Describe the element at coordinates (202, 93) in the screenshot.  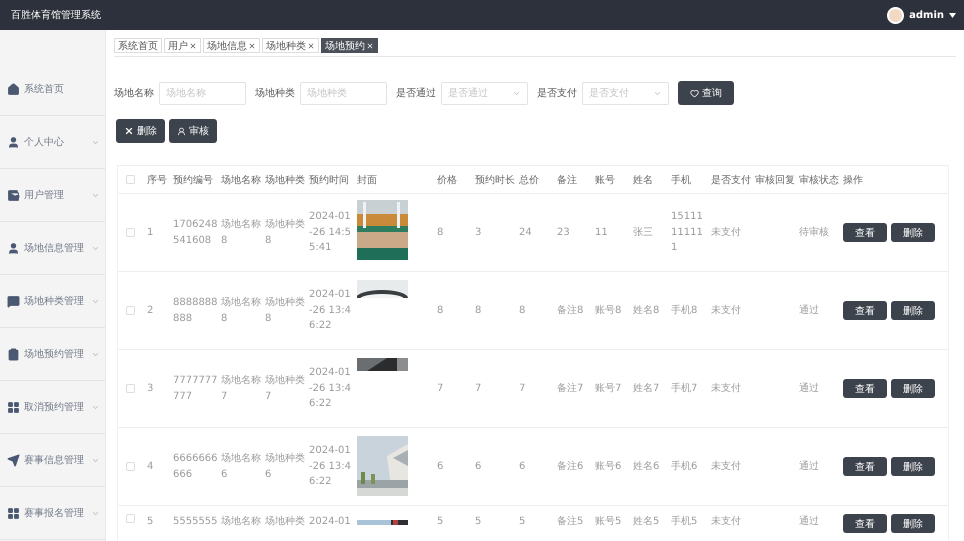
I see `filter-input: 场地名称` at that location.